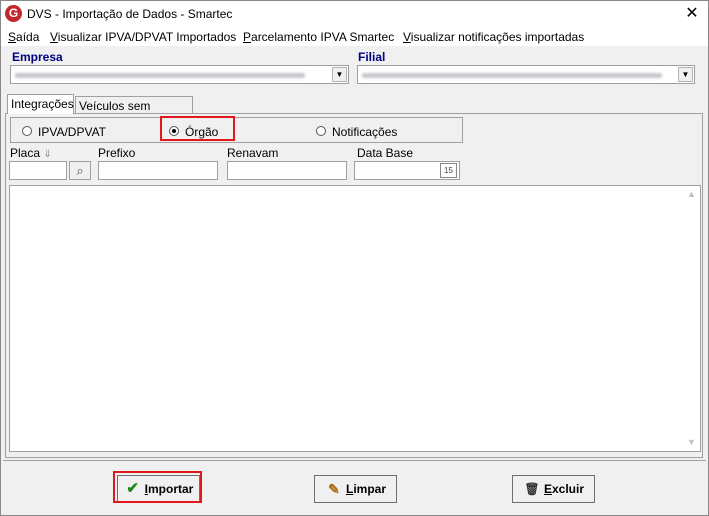 This screenshot has width=709, height=516. What do you see at coordinates (372, 57) in the screenshot?
I see `filial-label: Filial` at bounding box center [372, 57].